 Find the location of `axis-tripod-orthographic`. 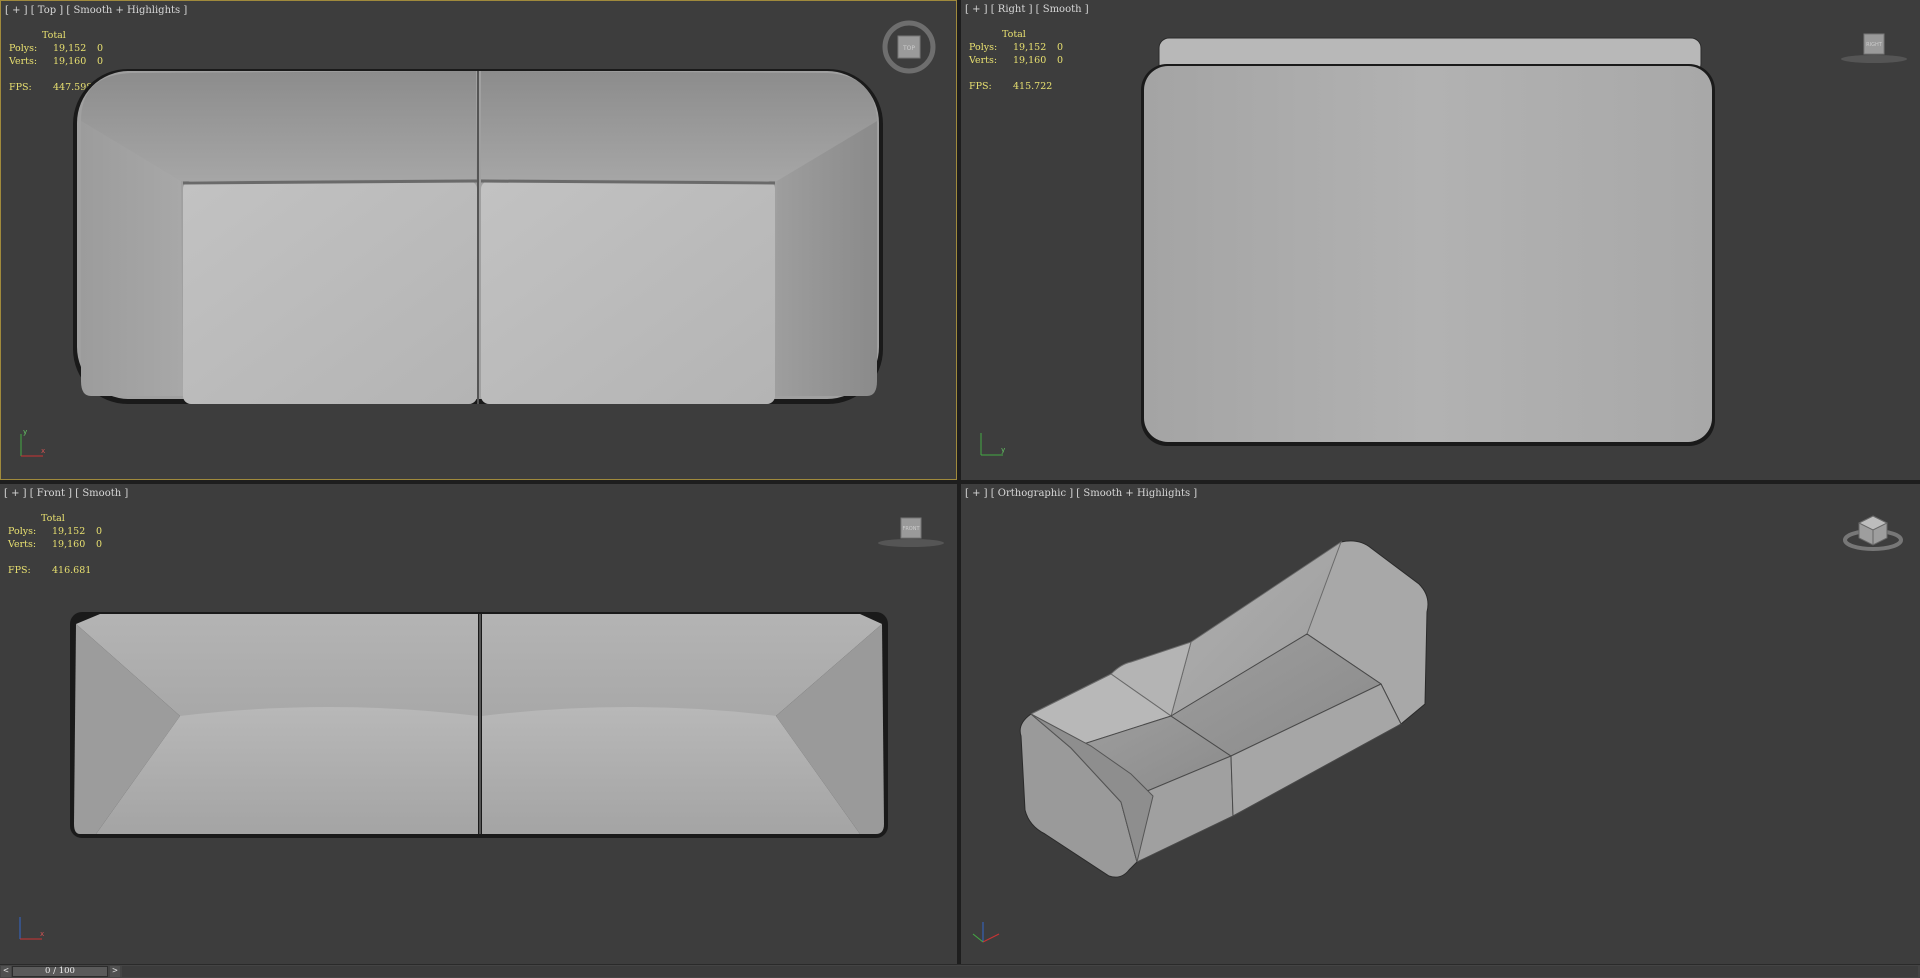

axis-tripod-orthographic is located at coordinates (986, 932).